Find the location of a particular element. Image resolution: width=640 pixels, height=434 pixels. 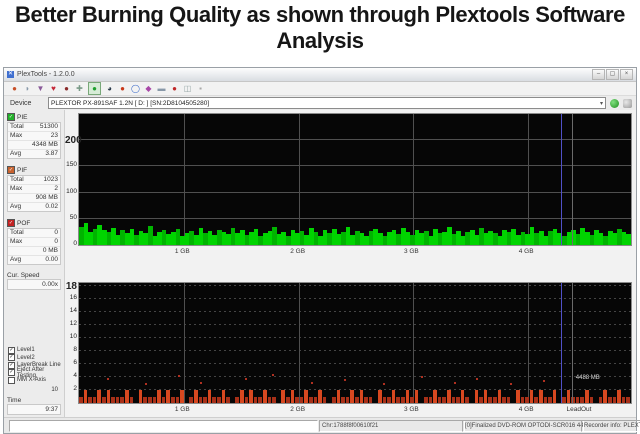

minimize-button: – is located at coordinates (598, 74).